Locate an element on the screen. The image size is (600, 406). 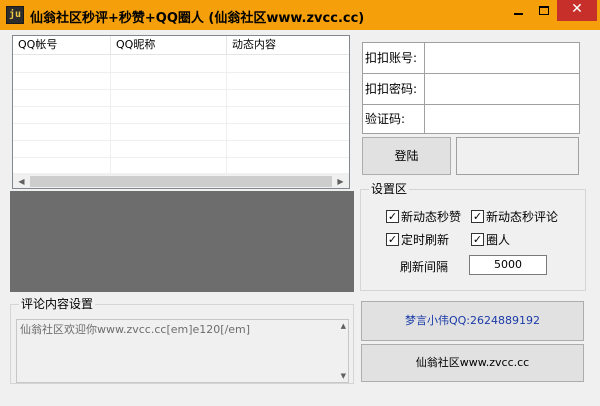
minimize-button is located at coordinates (518, 10).